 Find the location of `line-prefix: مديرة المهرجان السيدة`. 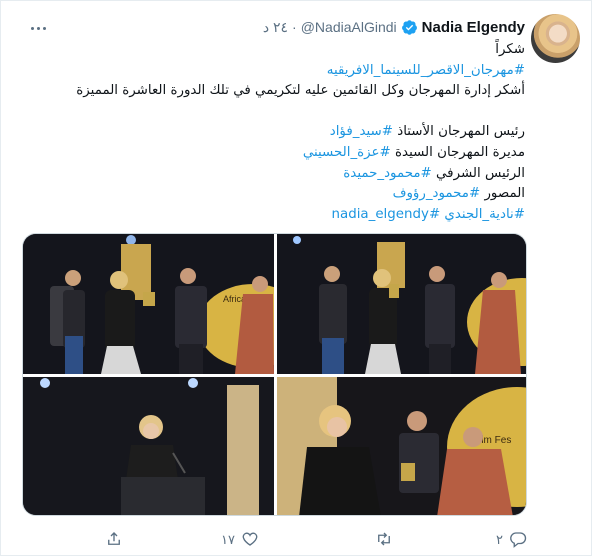

line-prefix: مديرة المهرجان السيدة is located at coordinates (457, 152).